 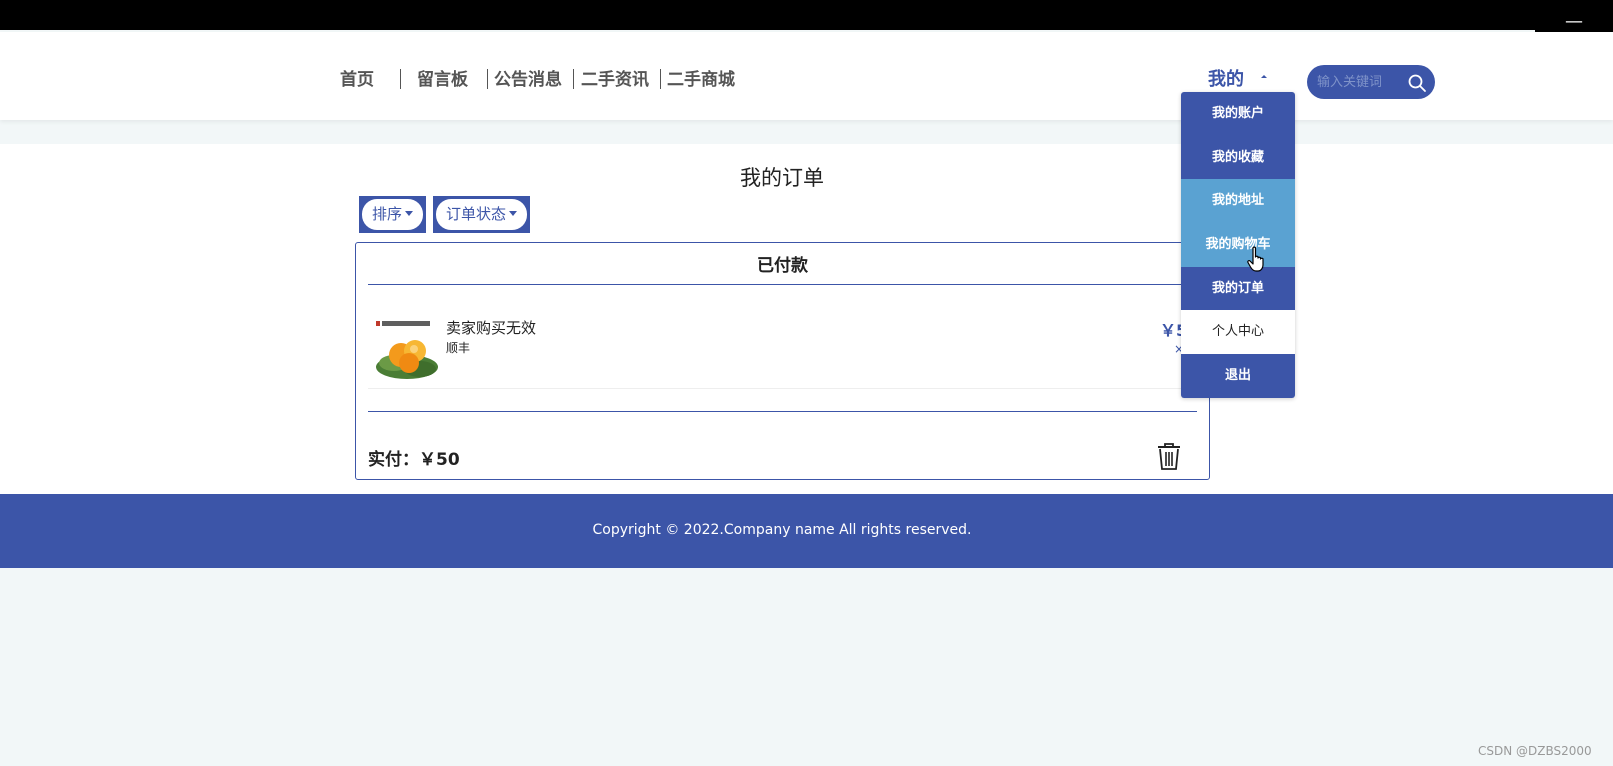 I want to click on user-menu-toggle: 我的, so click(x=1226, y=78).